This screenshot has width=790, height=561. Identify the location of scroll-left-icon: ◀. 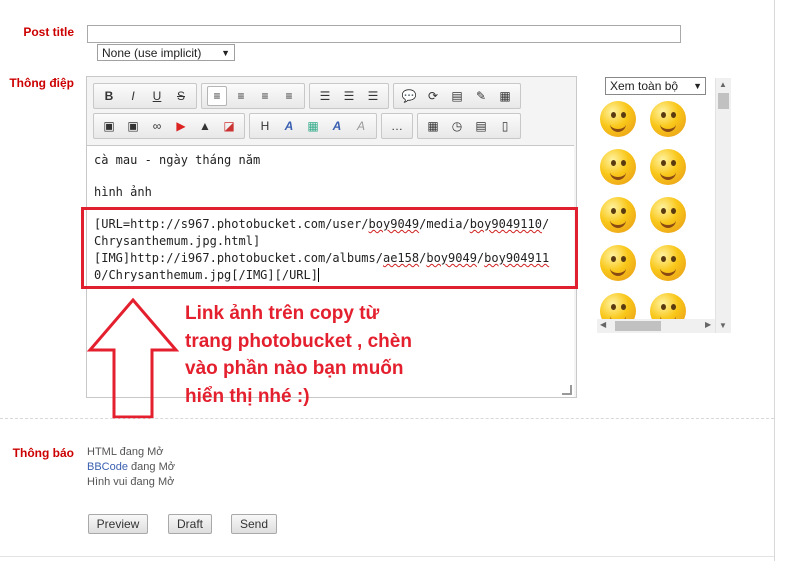
(603, 324).